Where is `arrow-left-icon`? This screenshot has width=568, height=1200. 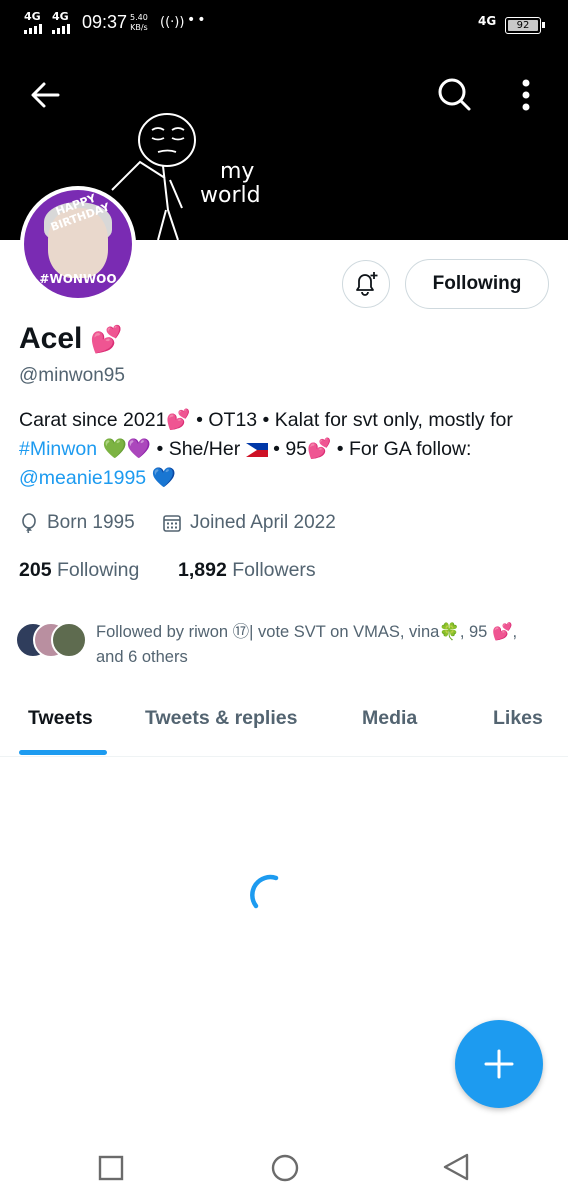
arrow-left-icon is located at coordinates (45, 97).